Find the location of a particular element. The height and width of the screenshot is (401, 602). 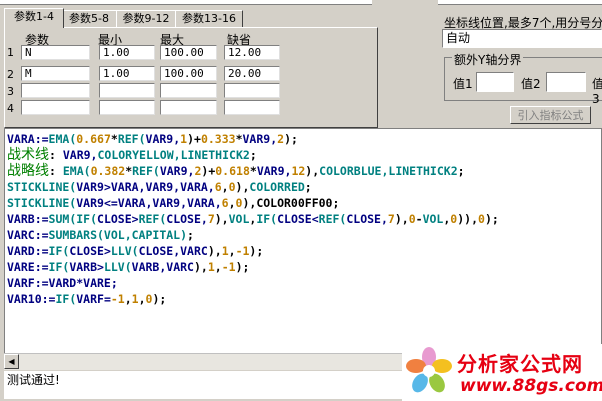

flower-logo-icon is located at coordinates (429, 370).